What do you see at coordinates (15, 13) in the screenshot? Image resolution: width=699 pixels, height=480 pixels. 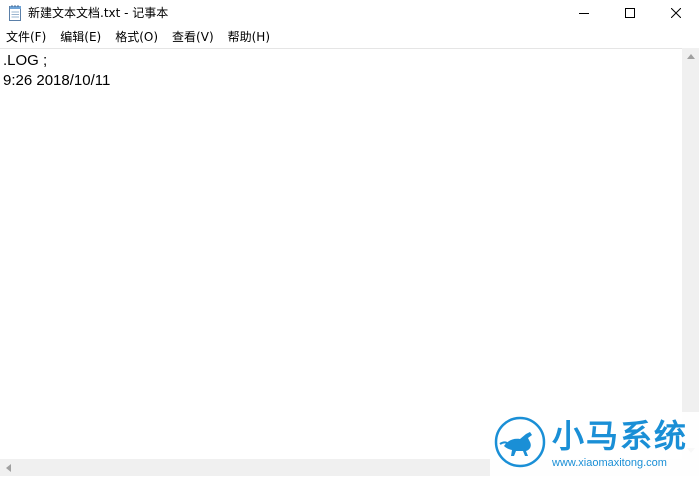 I see `notepad-icon` at bounding box center [15, 13].